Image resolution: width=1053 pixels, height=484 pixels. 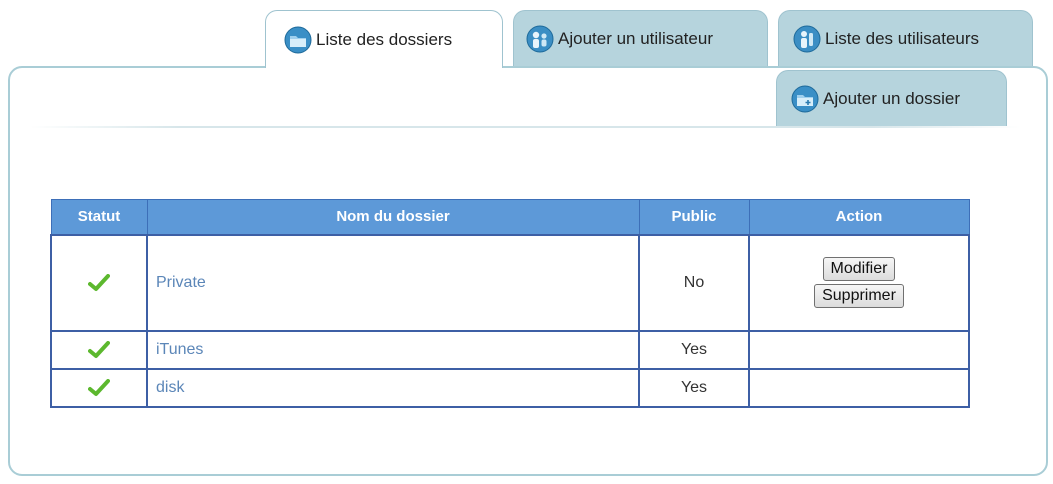 What do you see at coordinates (393, 282) in the screenshot?
I see `folder-name-link: Private` at bounding box center [393, 282].